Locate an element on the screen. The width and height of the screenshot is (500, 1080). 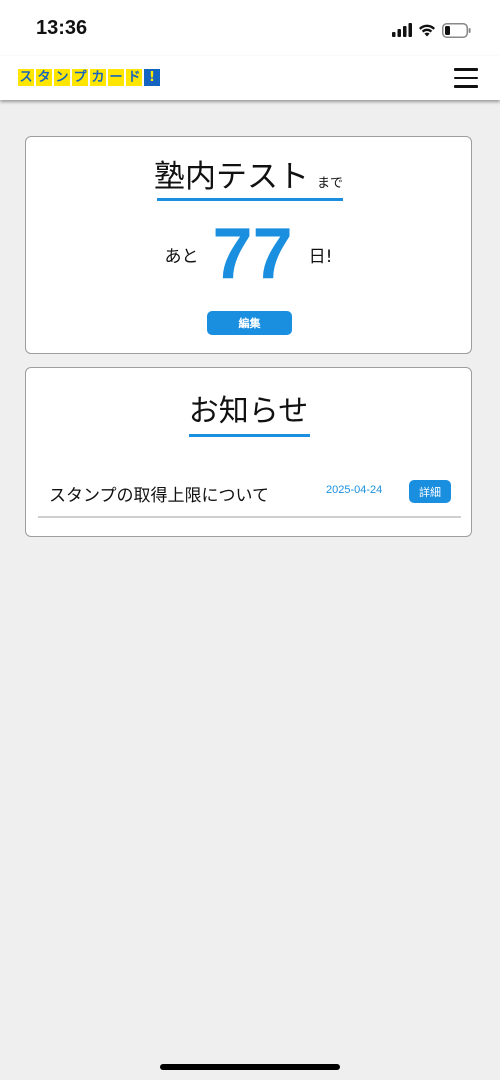
news-title: お知らせ is located at coordinates (248, 411).